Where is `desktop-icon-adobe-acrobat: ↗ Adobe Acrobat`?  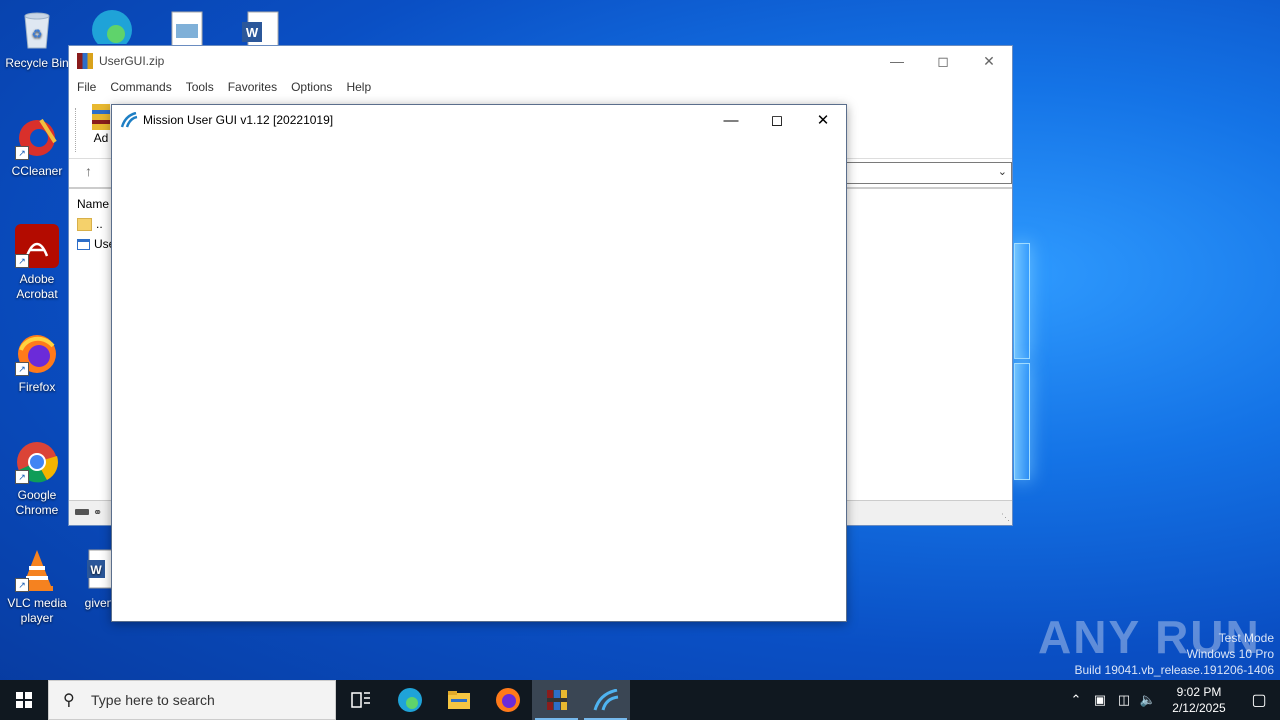 desktop-icon-adobe-acrobat: ↗ Adobe Acrobat is located at coordinates (37, 263).